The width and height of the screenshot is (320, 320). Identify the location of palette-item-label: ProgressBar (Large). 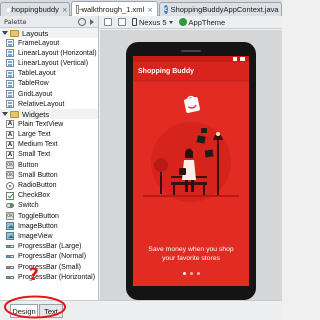
(50, 247).